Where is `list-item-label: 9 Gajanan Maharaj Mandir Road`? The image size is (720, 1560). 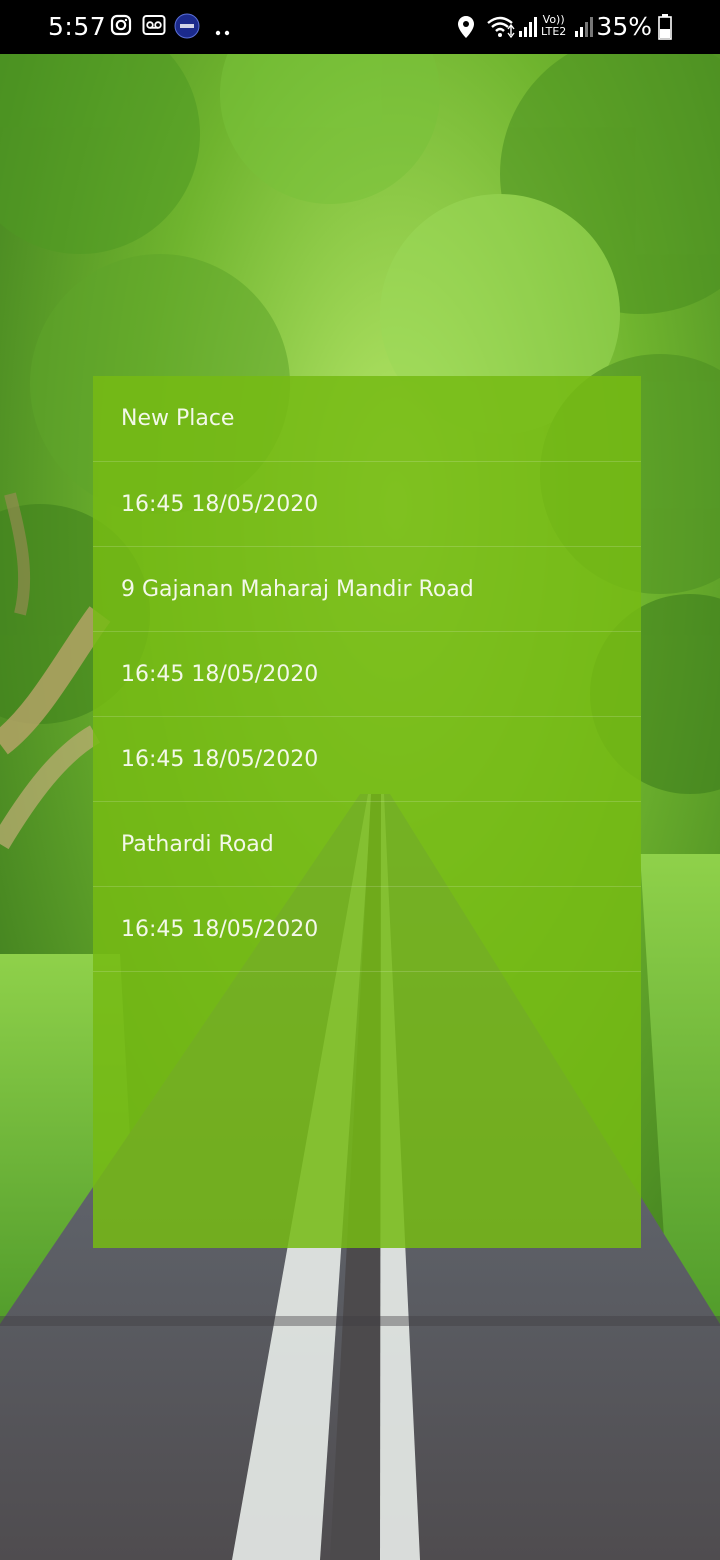
list-item-label: 9 Gajanan Maharaj Mandir Road is located at coordinates (297, 589).